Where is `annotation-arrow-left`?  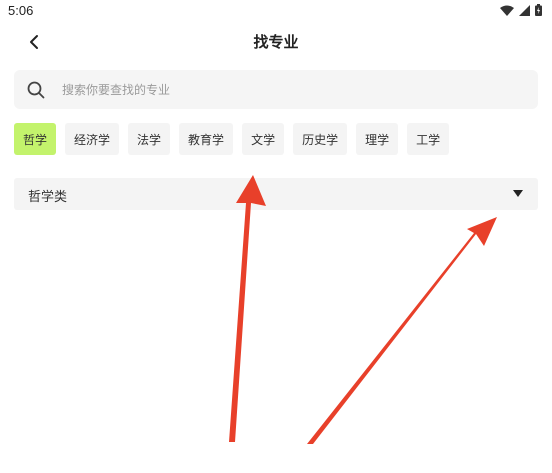 annotation-arrow-left is located at coordinates (247, 308).